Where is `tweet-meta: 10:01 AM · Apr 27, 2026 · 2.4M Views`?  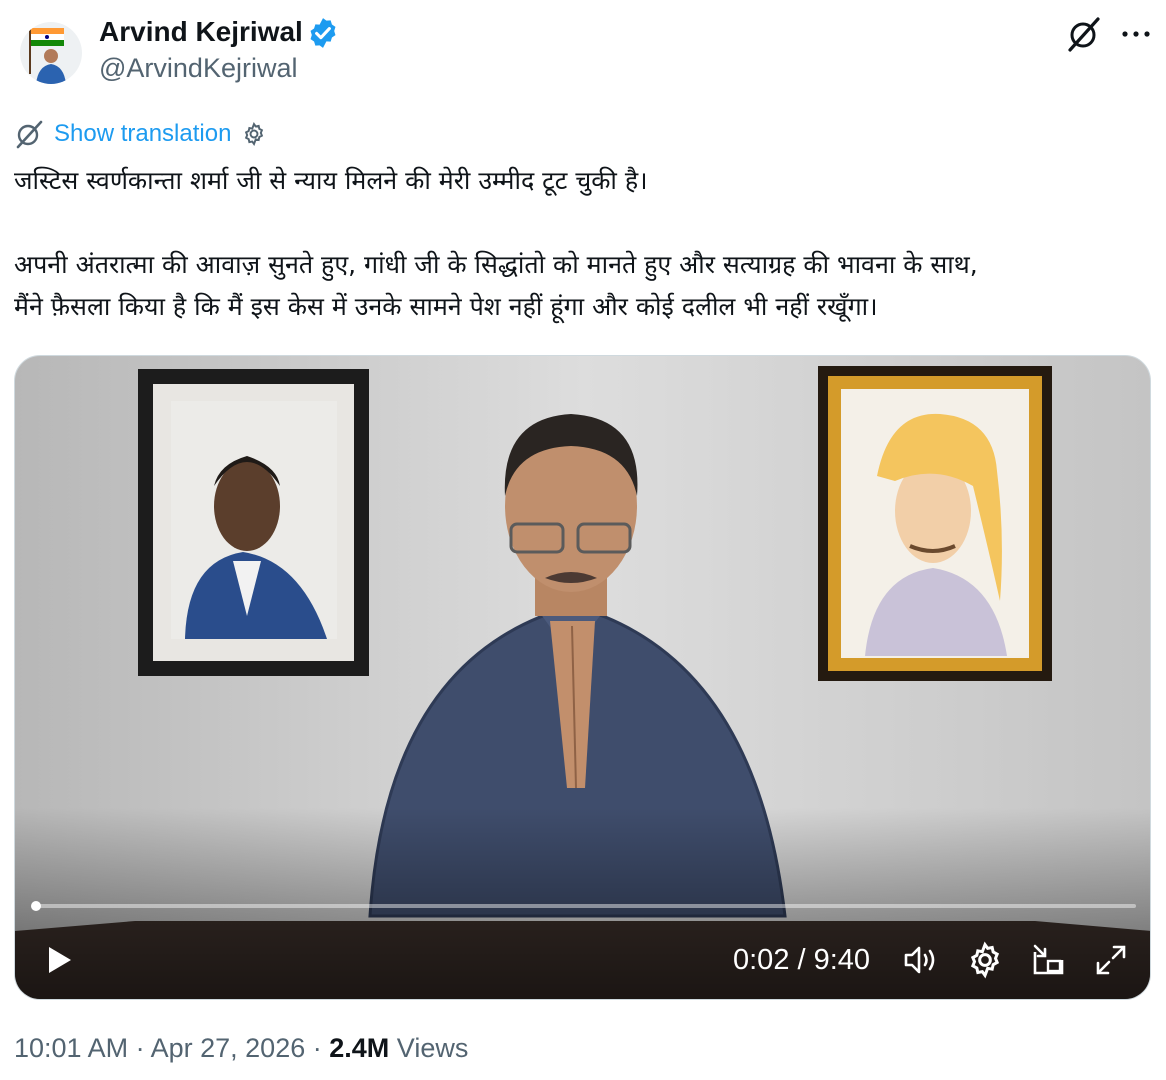
tweet-meta: 10:01 AM · Apr 27, 2026 · 2.4M Views is located at coordinates (241, 1048).